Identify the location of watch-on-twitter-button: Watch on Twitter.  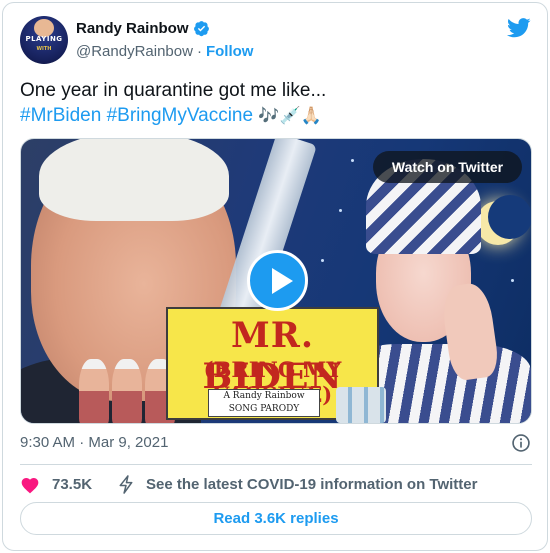
(447, 167).